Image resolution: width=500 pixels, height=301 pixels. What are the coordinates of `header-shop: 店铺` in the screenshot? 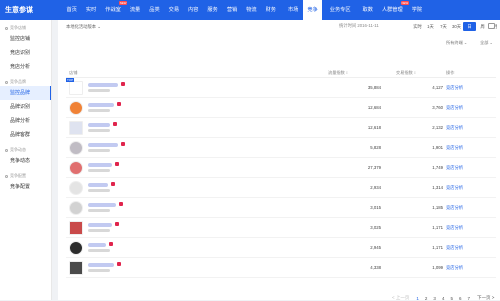 It's located at (73, 72).